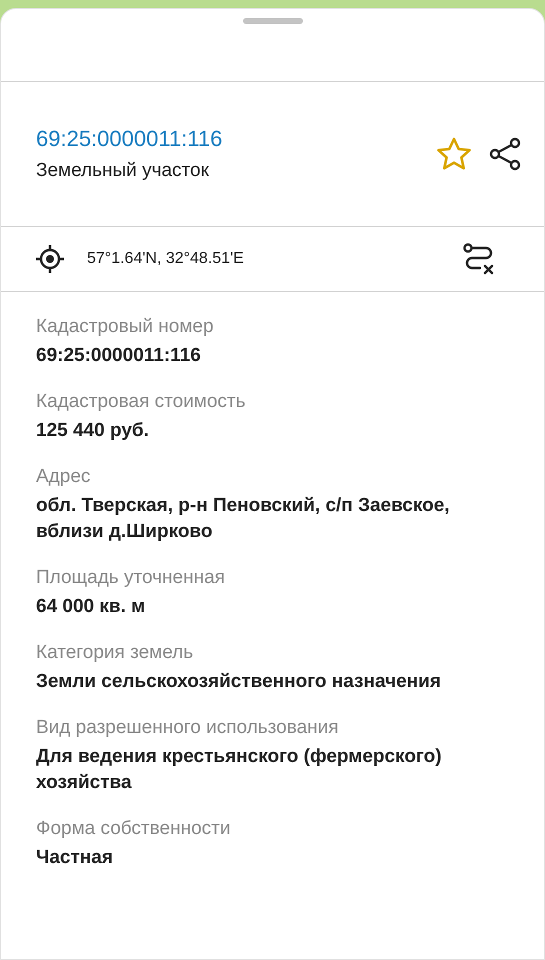 The width and height of the screenshot is (545, 960). I want to click on parcel-type: Земельный участок, so click(123, 171).